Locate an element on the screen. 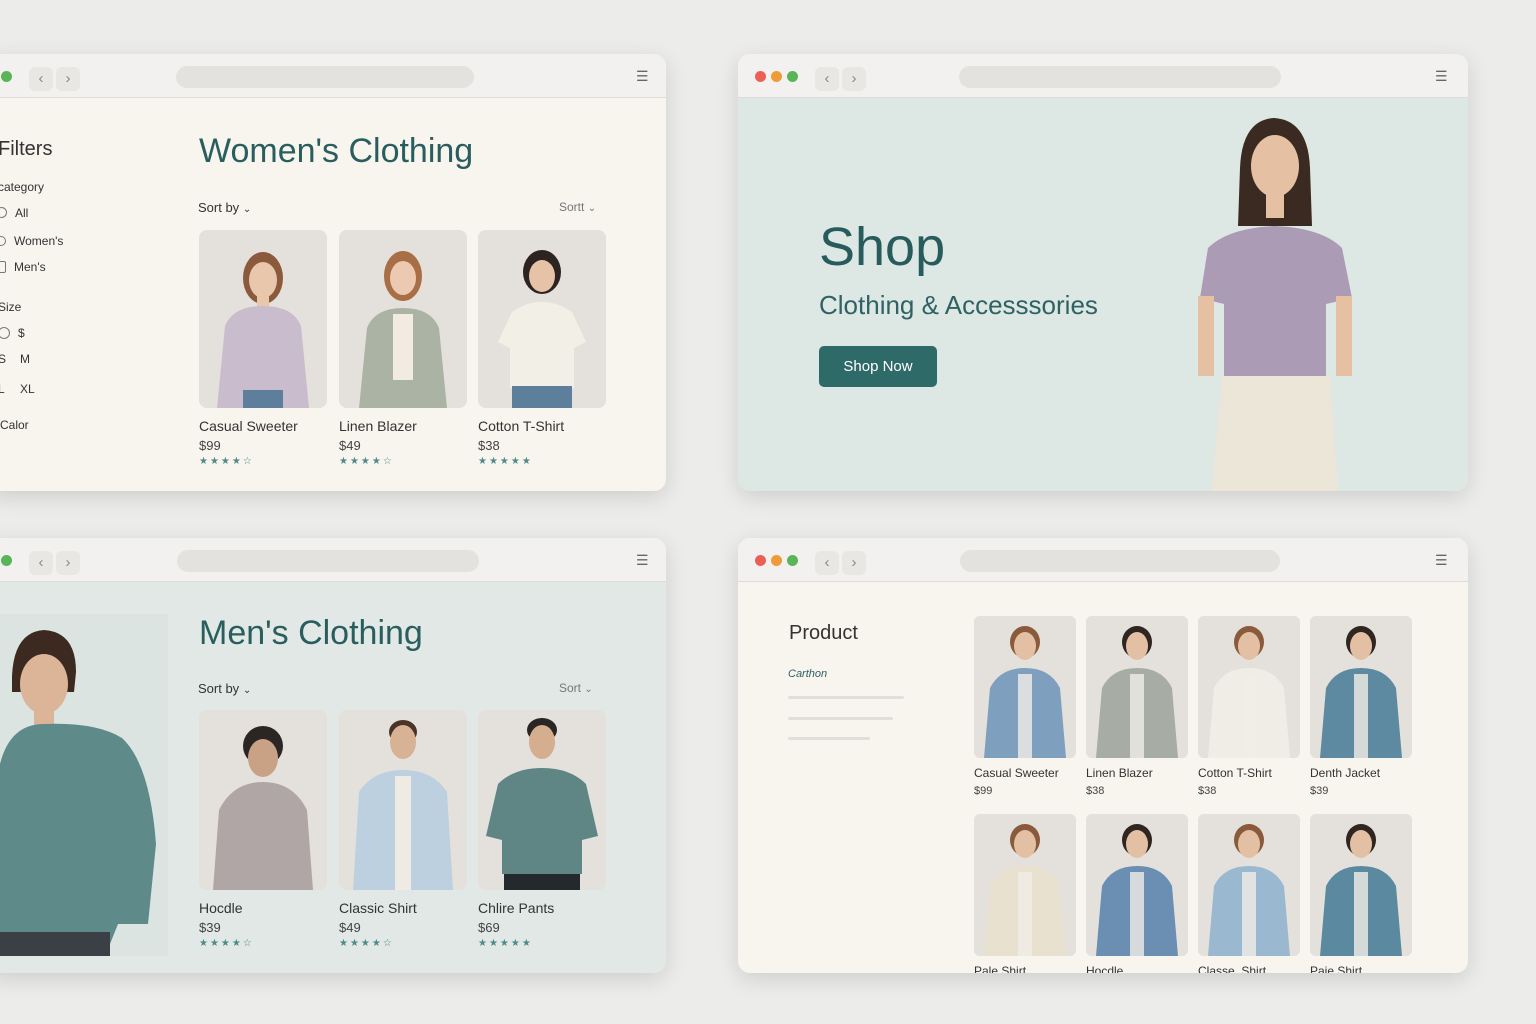  product-card: Hocdle is located at coordinates (1137, 893).